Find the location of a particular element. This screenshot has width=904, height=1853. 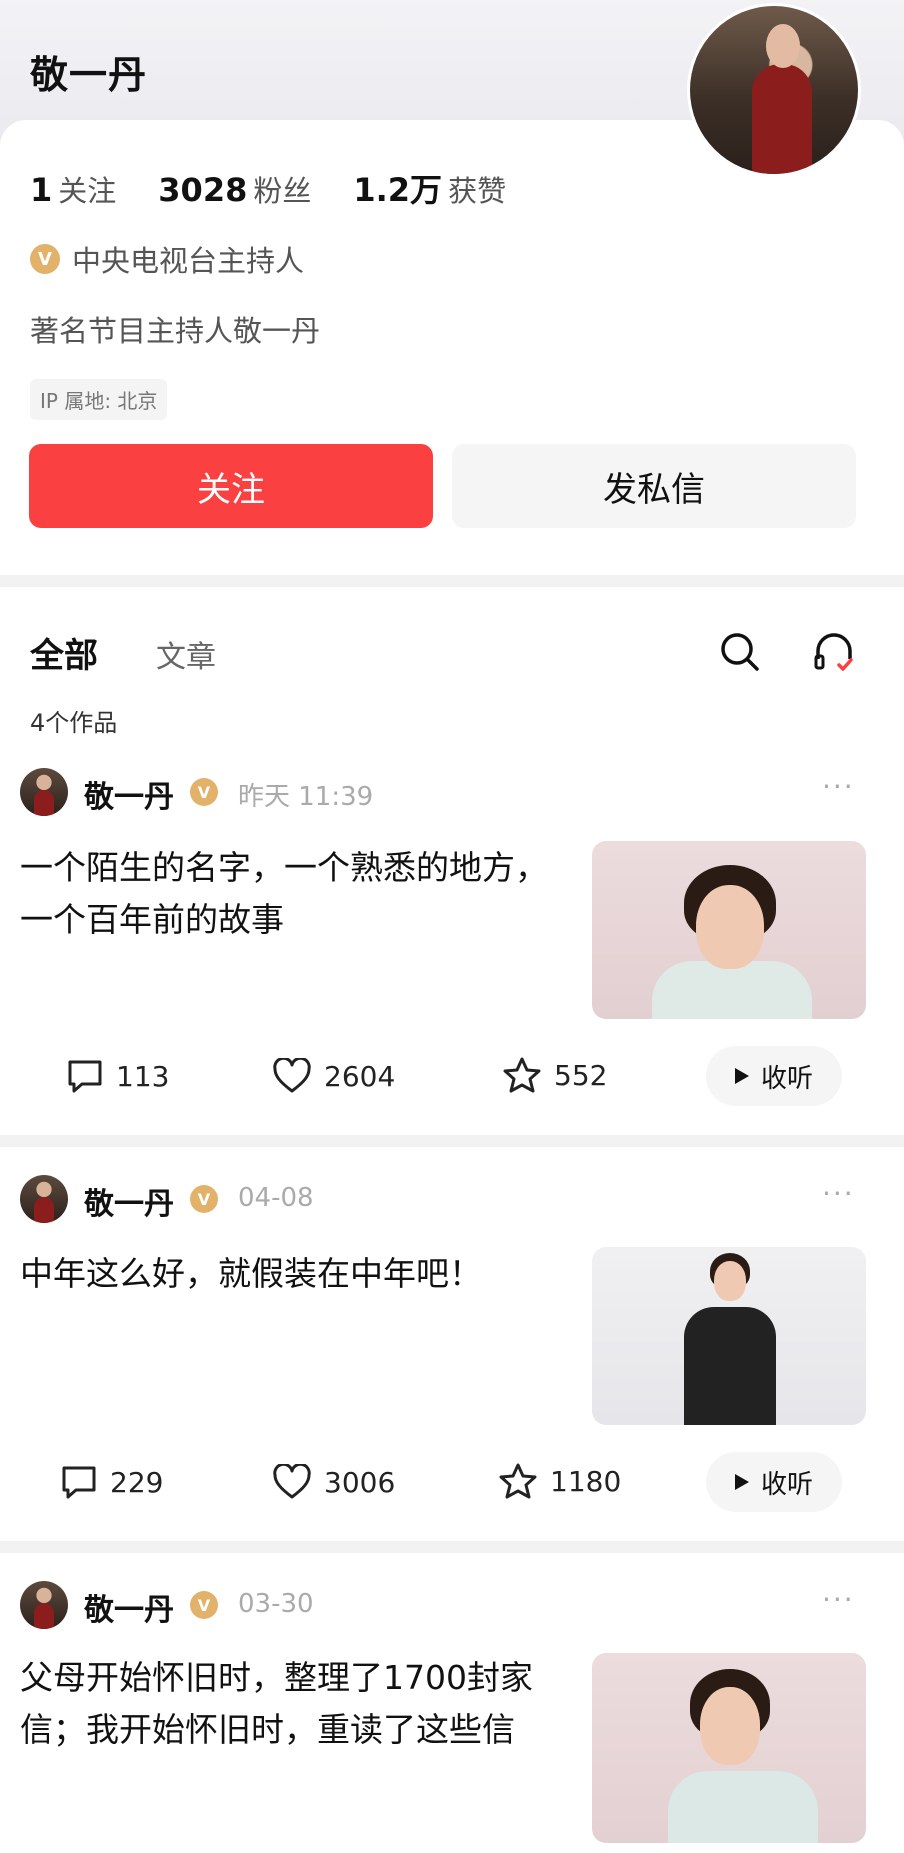

profile-stats: 1 关注 3028 粉丝 1.2万 获赞 is located at coordinates (268, 188).